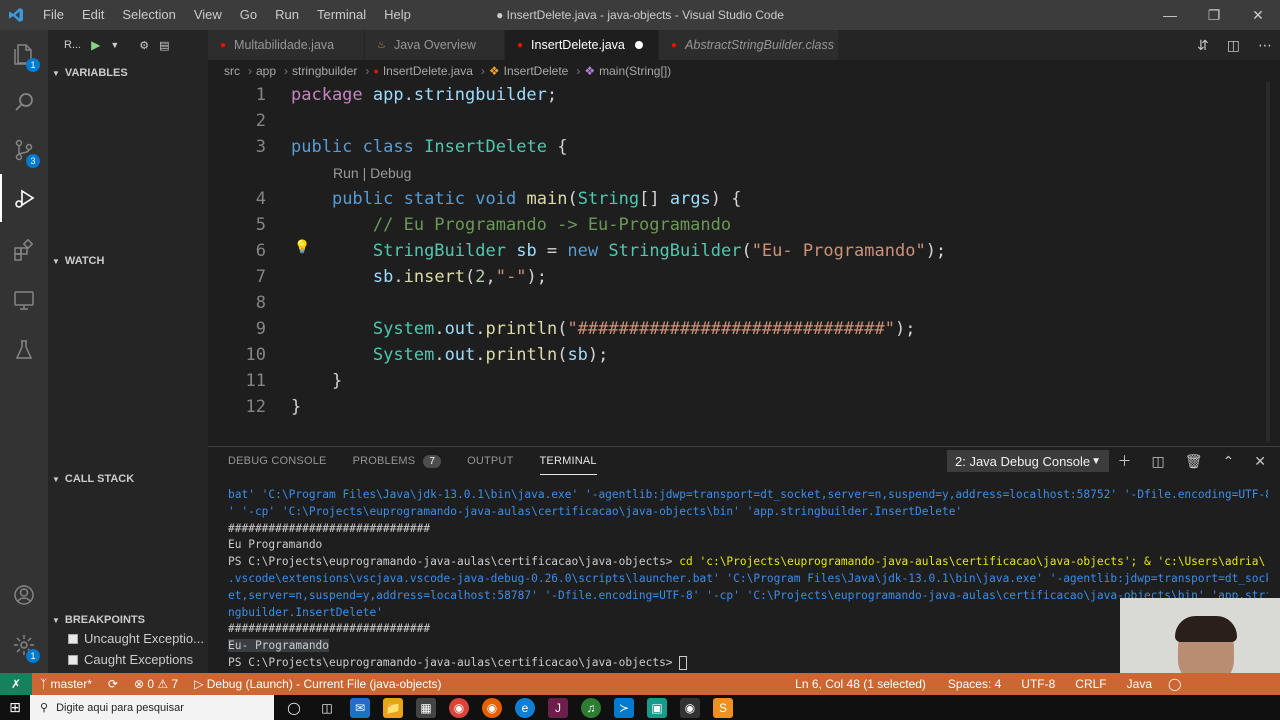 This screenshot has height=720, width=1280. Describe the element at coordinates (113, 684) in the screenshot. I see `sync-icon: ⟳` at that location.